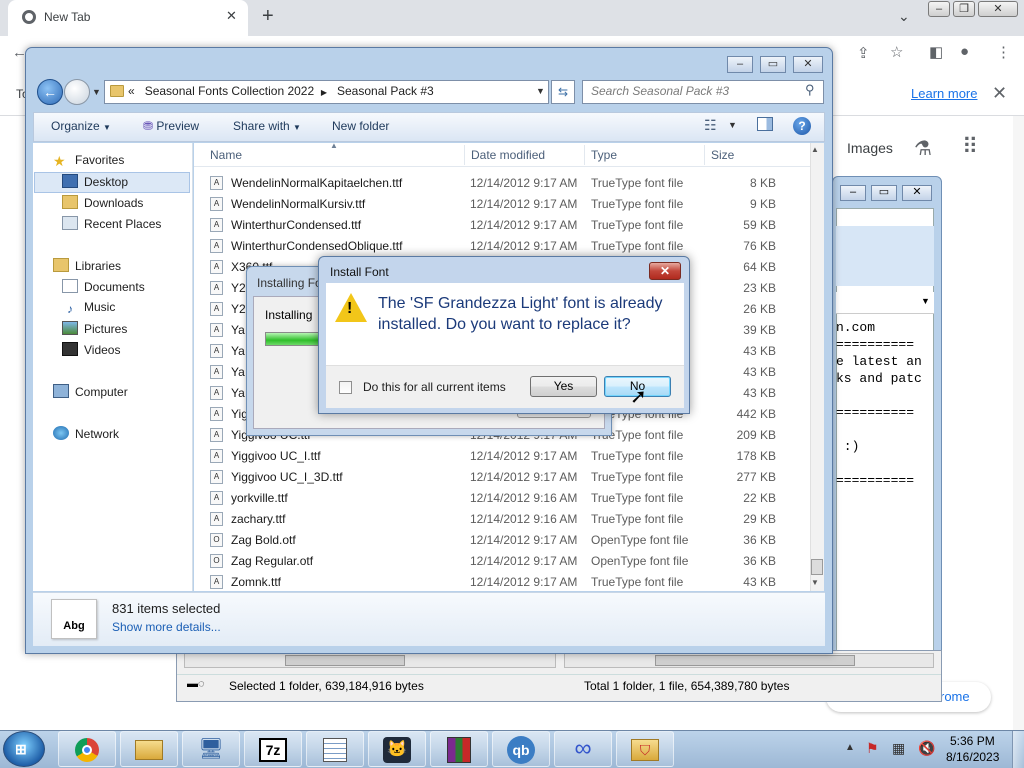 The image size is (1024, 768). I want to click on nav-downloads: Downloads, so click(102, 205).